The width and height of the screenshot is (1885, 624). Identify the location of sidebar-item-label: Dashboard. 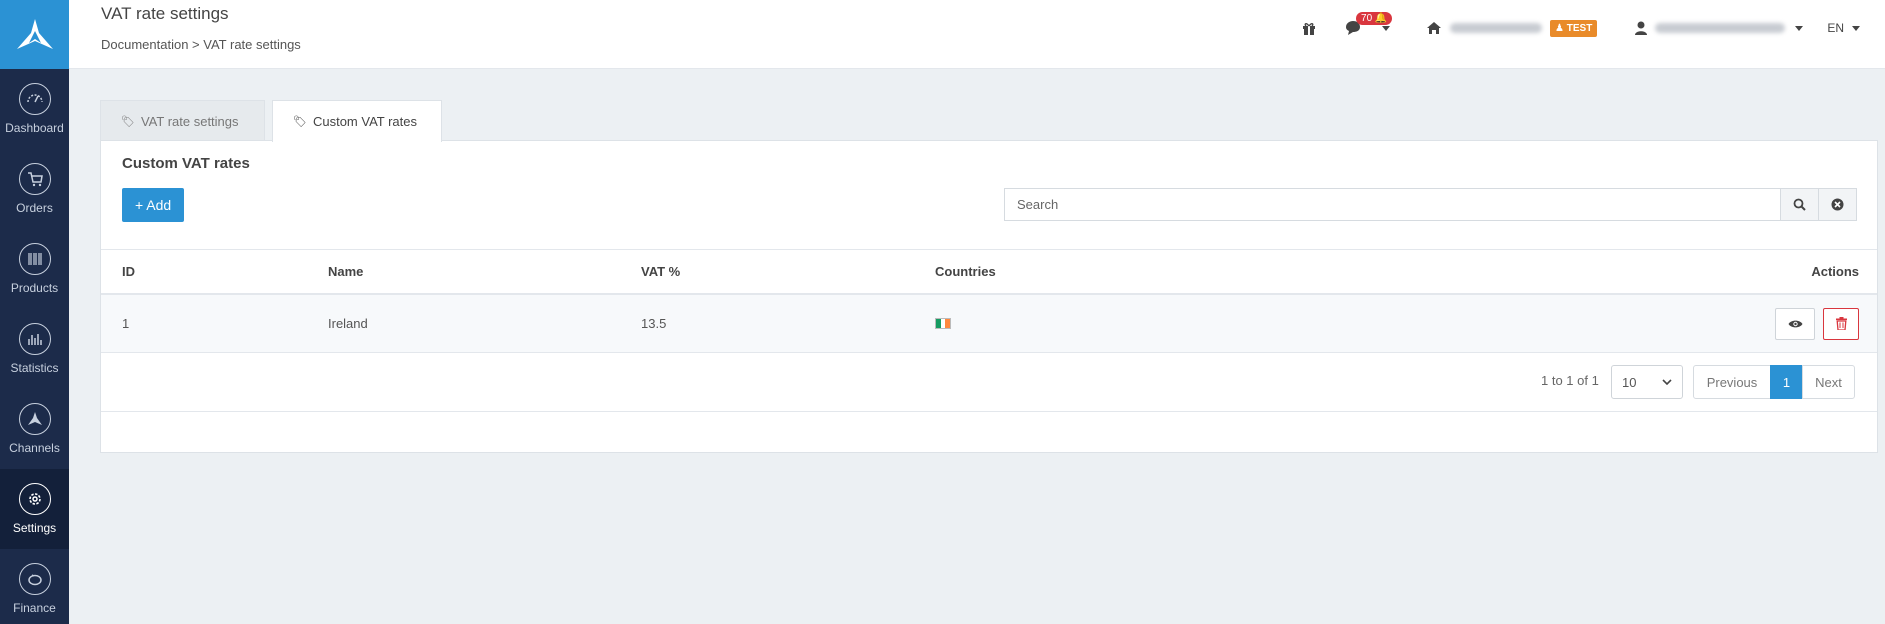
(34, 128).